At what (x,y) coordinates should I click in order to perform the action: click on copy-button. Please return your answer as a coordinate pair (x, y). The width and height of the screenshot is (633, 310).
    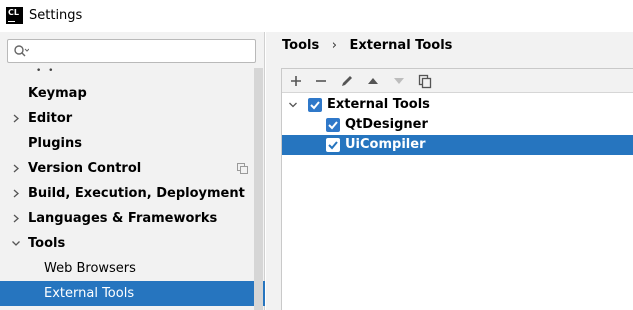
    Looking at the image, I should click on (425, 81).